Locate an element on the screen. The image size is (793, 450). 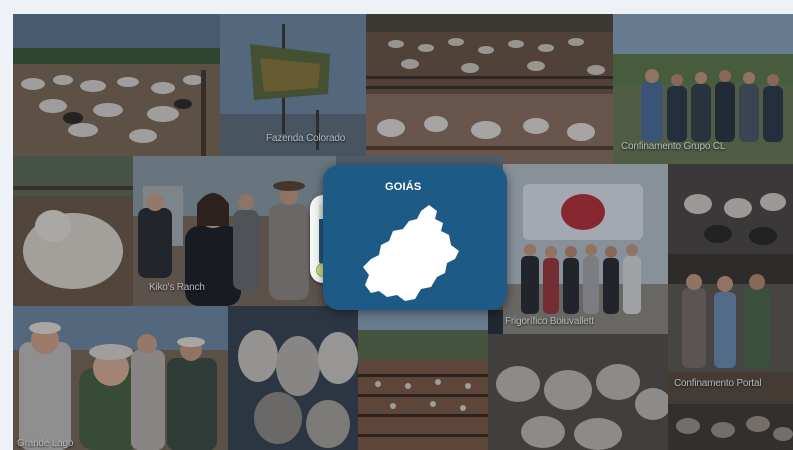
goias-state-map-icon is located at coordinates (411, 253).